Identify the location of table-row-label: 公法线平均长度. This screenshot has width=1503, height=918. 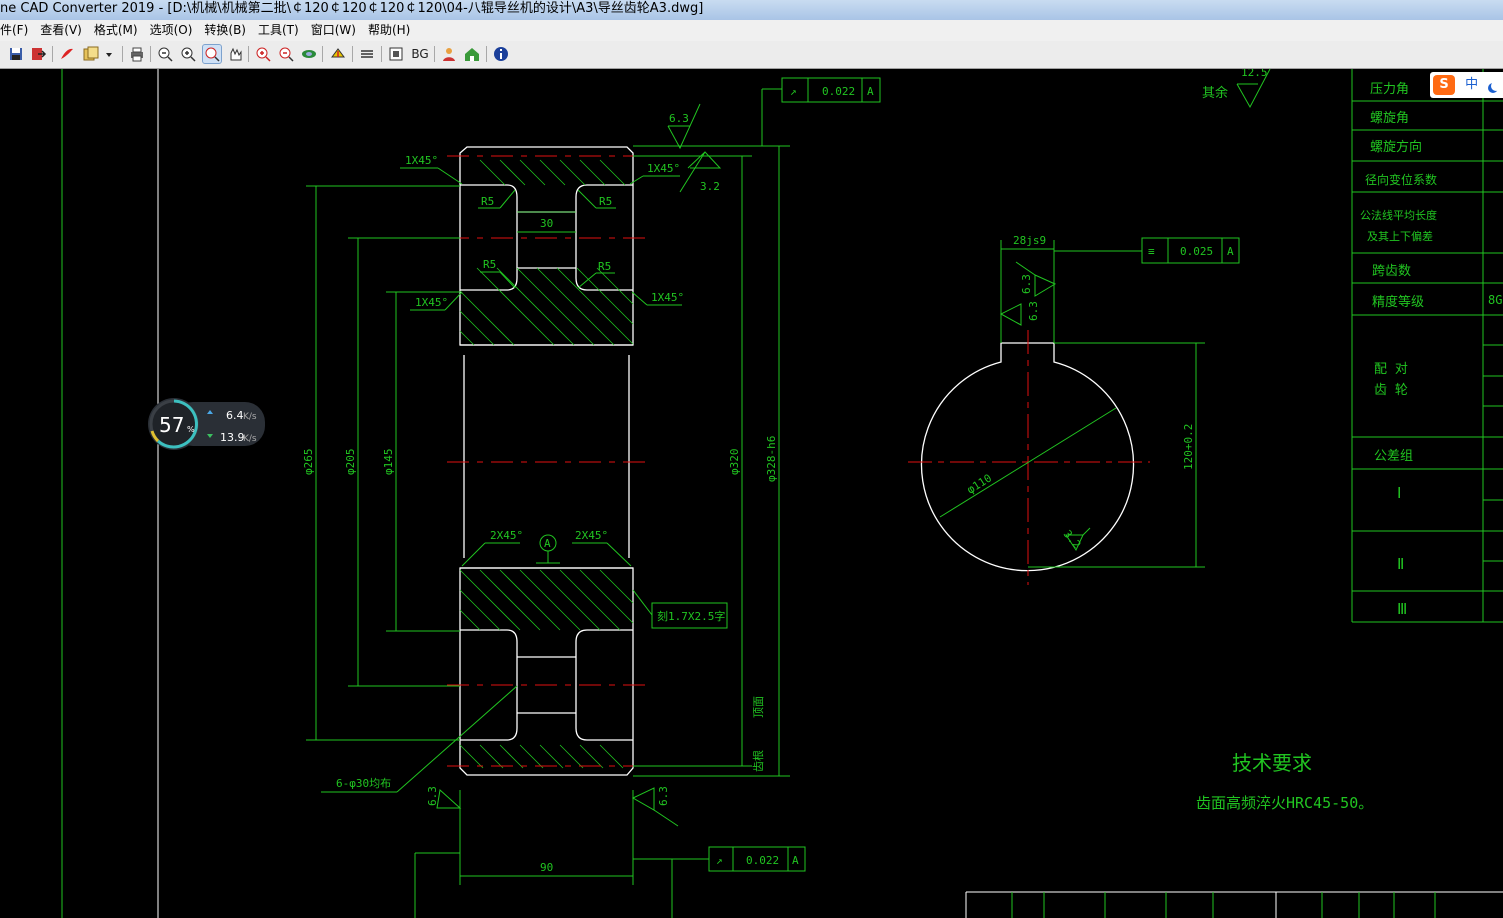
(1398, 215).